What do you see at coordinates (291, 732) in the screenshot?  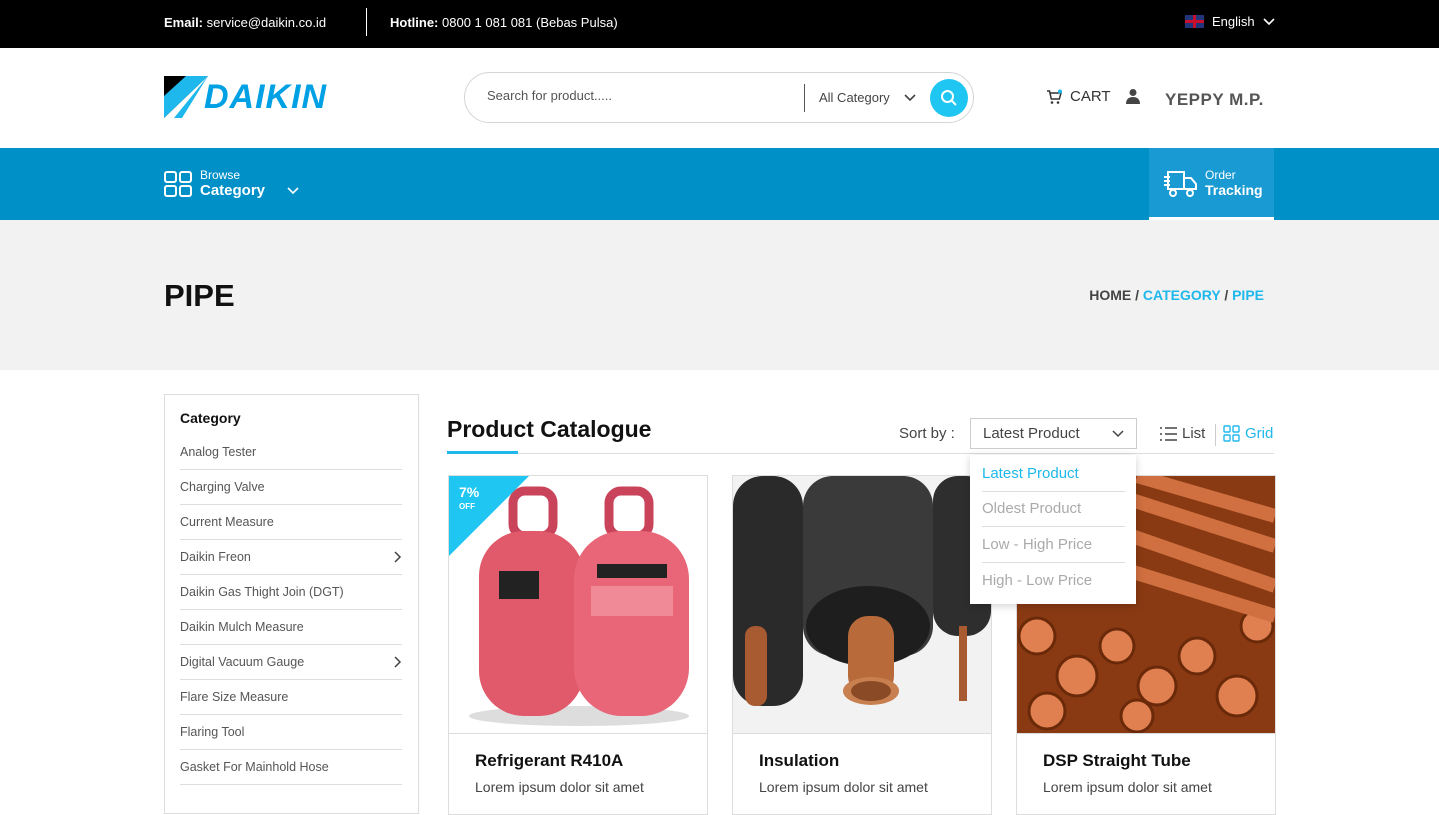 I see `sidebar-category-item: Flaring Tool` at bounding box center [291, 732].